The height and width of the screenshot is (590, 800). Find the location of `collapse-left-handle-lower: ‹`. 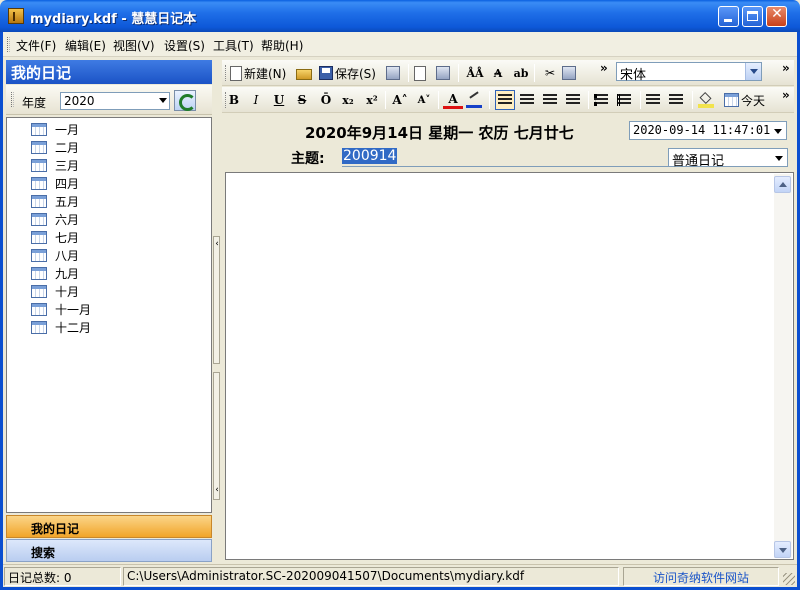

collapse-left-handle-lower: ‹ is located at coordinates (216, 436).